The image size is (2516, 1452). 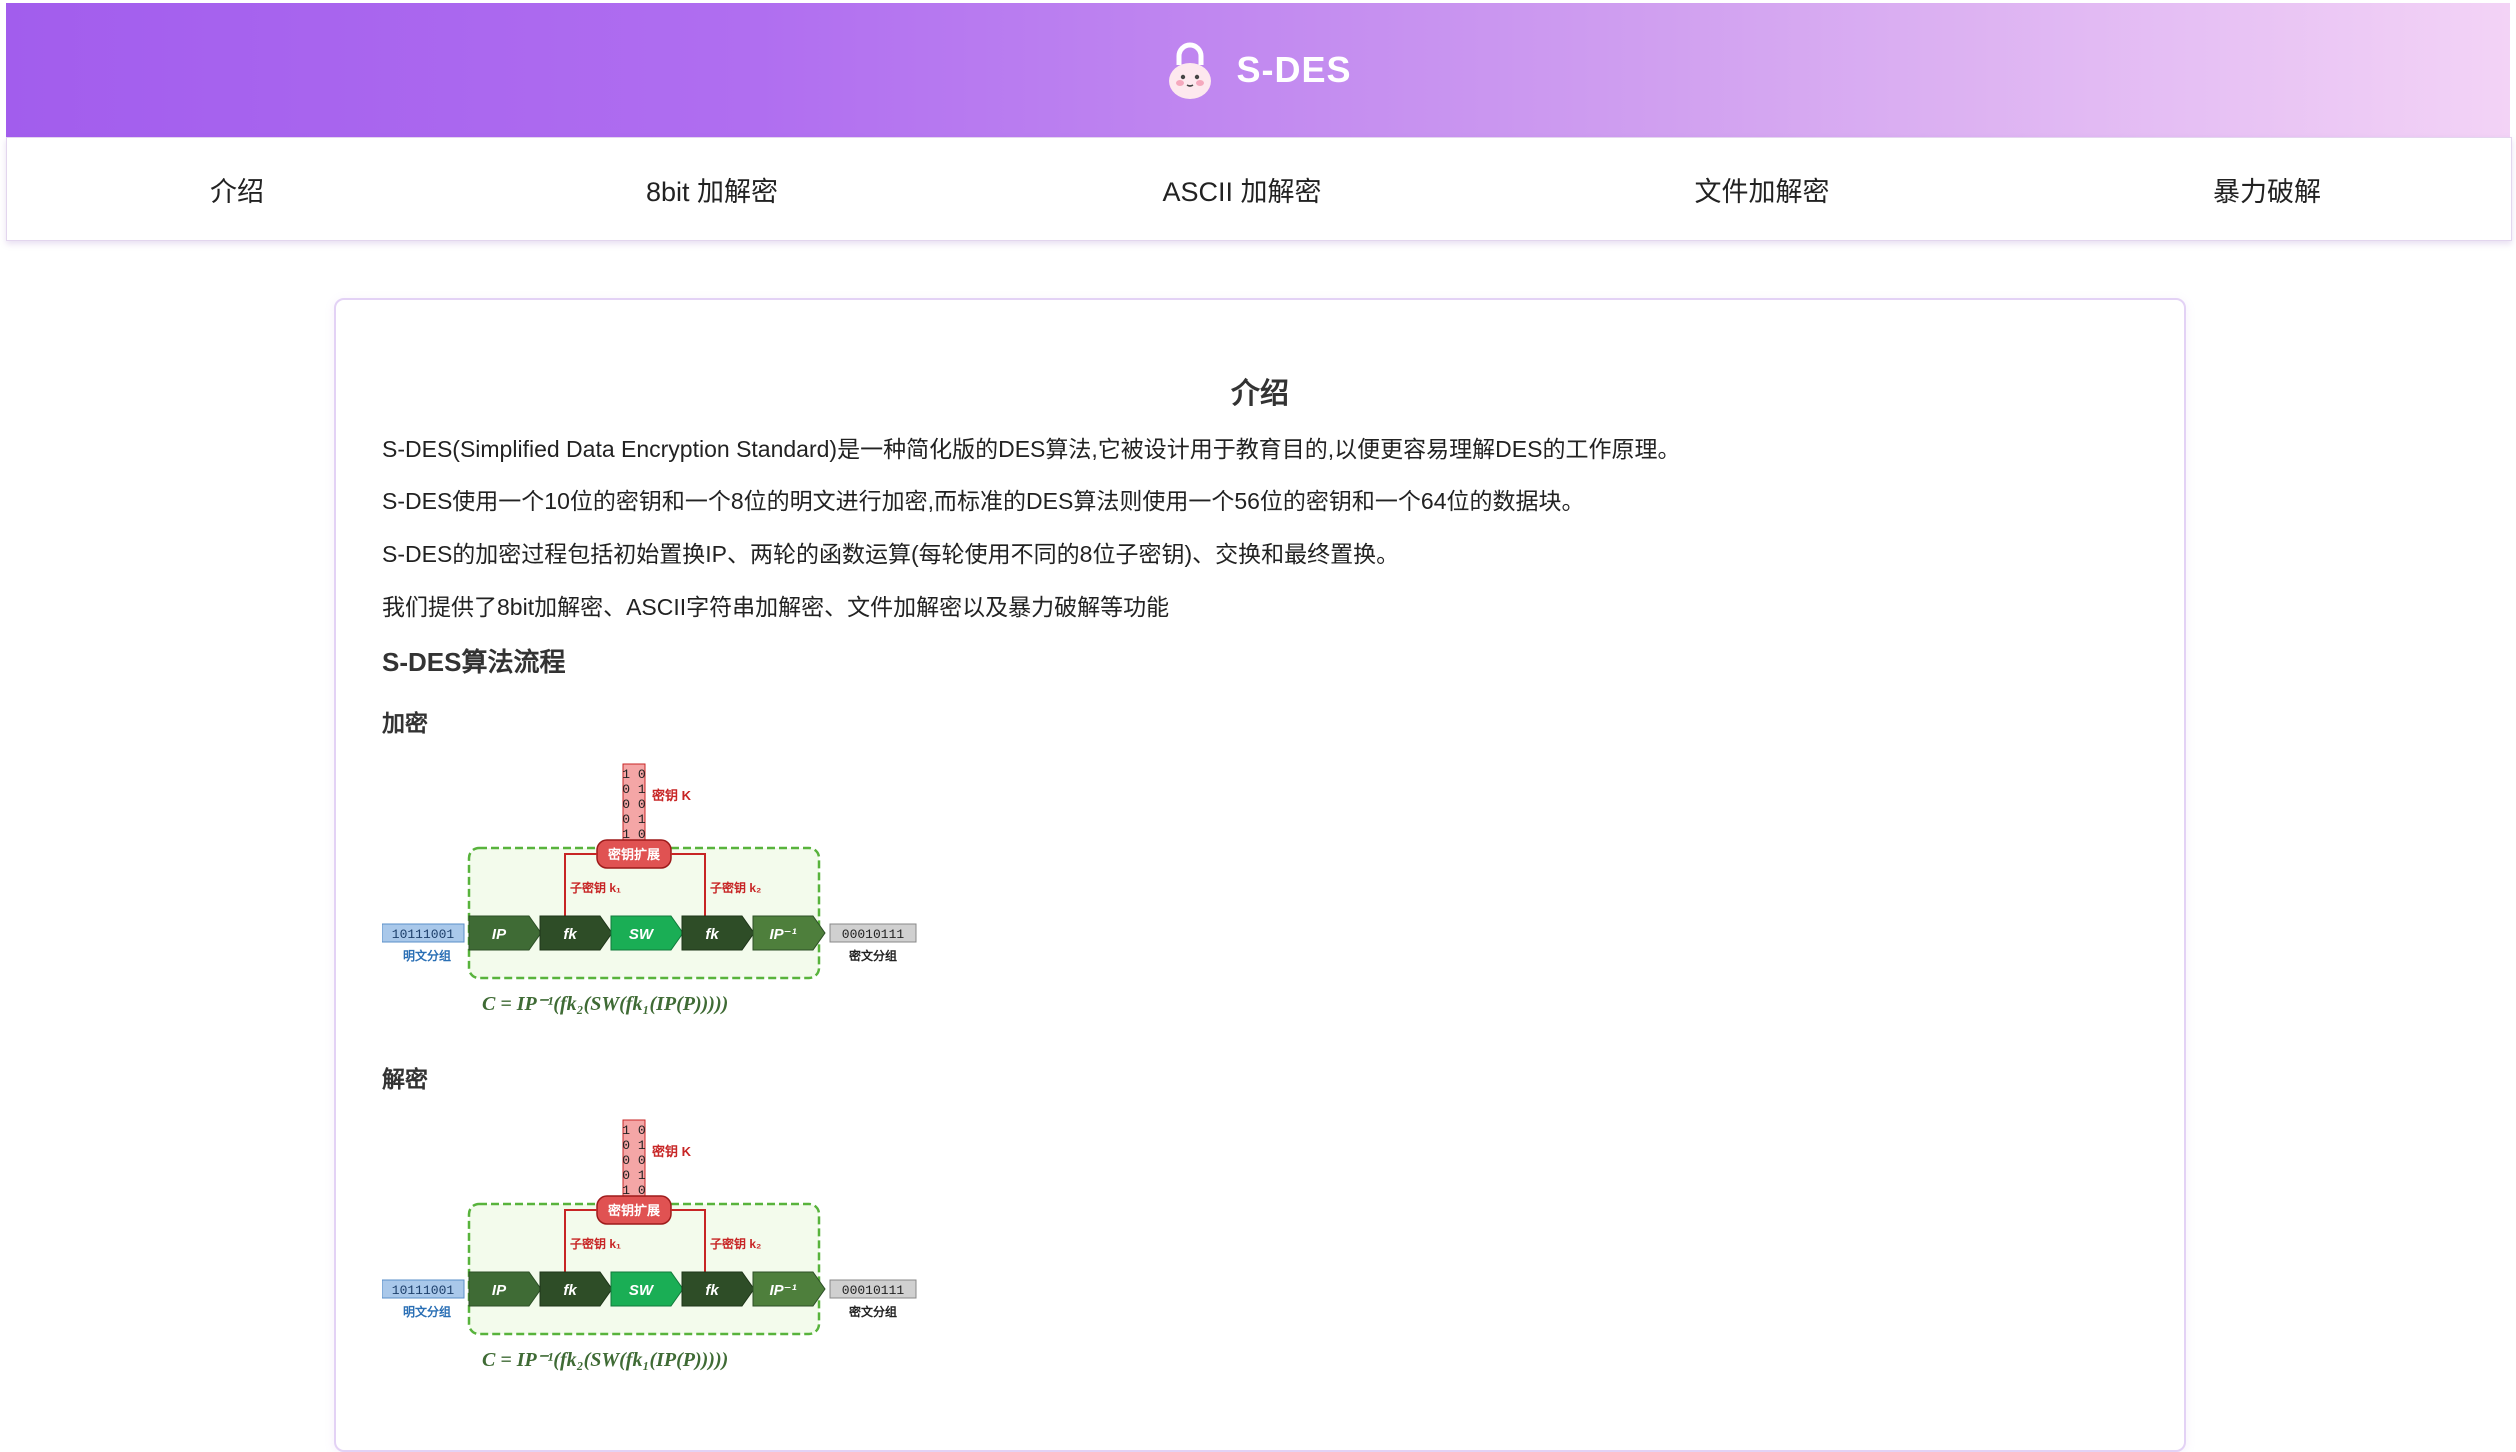 What do you see at coordinates (474, 662) in the screenshot?
I see `flow-heading: S-DES算法流程` at bounding box center [474, 662].